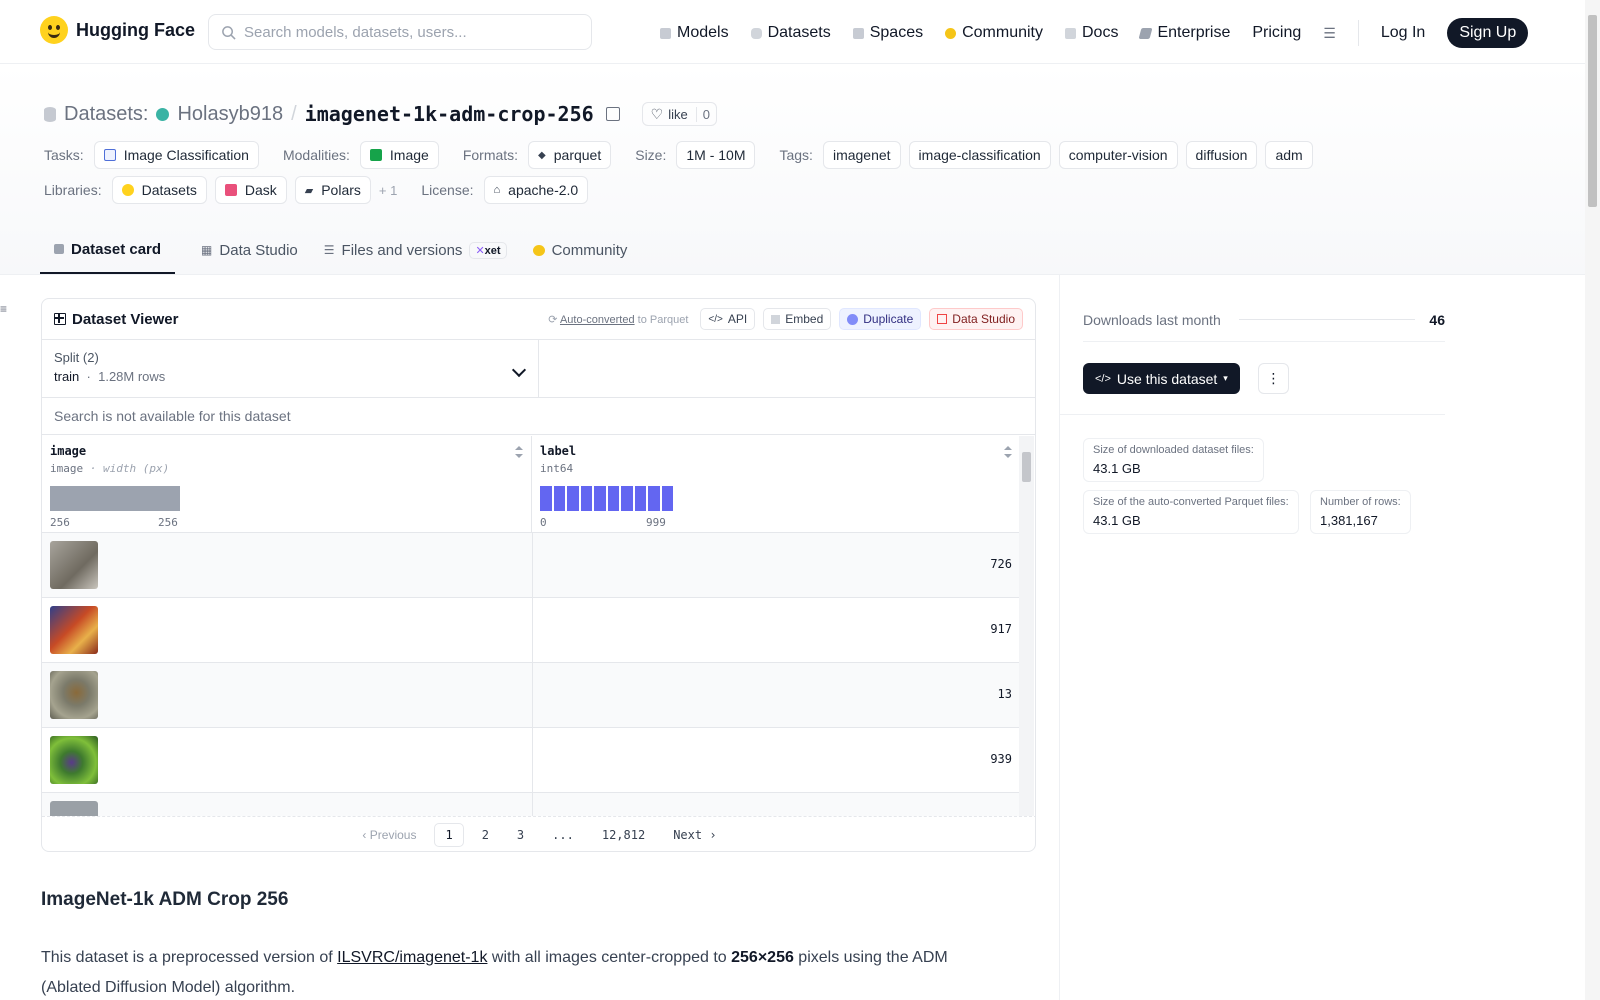 This screenshot has height=1000, width=1600. I want to click on polar-bear-icon: ▰, so click(309, 190).